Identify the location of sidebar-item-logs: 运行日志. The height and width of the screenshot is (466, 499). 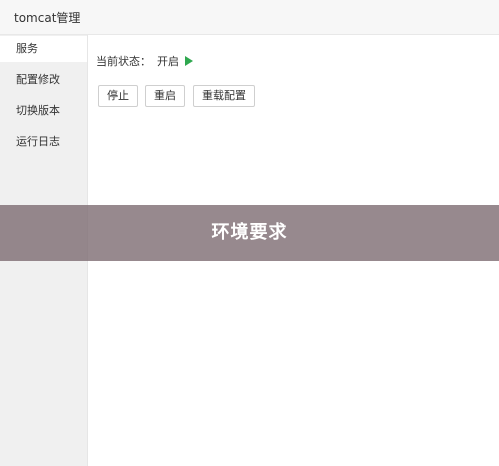
(43, 142).